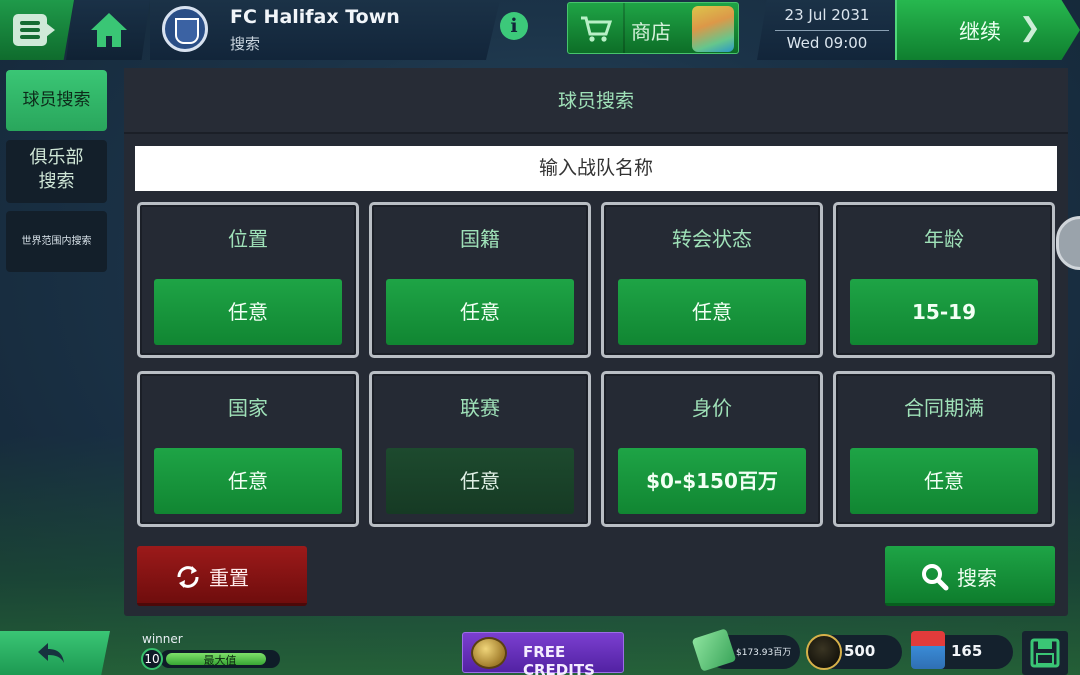 This screenshot has height=675, width=1080. What do you see at coordinates (928, 650) in the screenshot?
I see `token-icon` at bounding box center [928, 650].